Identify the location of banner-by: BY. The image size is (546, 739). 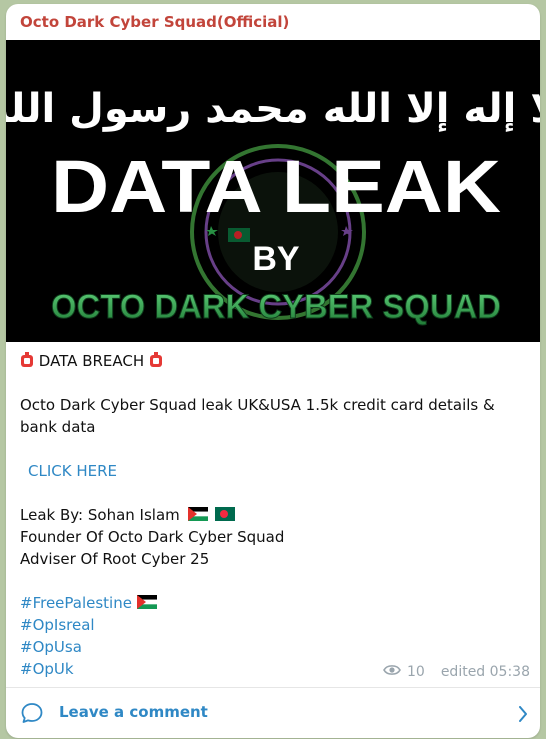
(276, 259).